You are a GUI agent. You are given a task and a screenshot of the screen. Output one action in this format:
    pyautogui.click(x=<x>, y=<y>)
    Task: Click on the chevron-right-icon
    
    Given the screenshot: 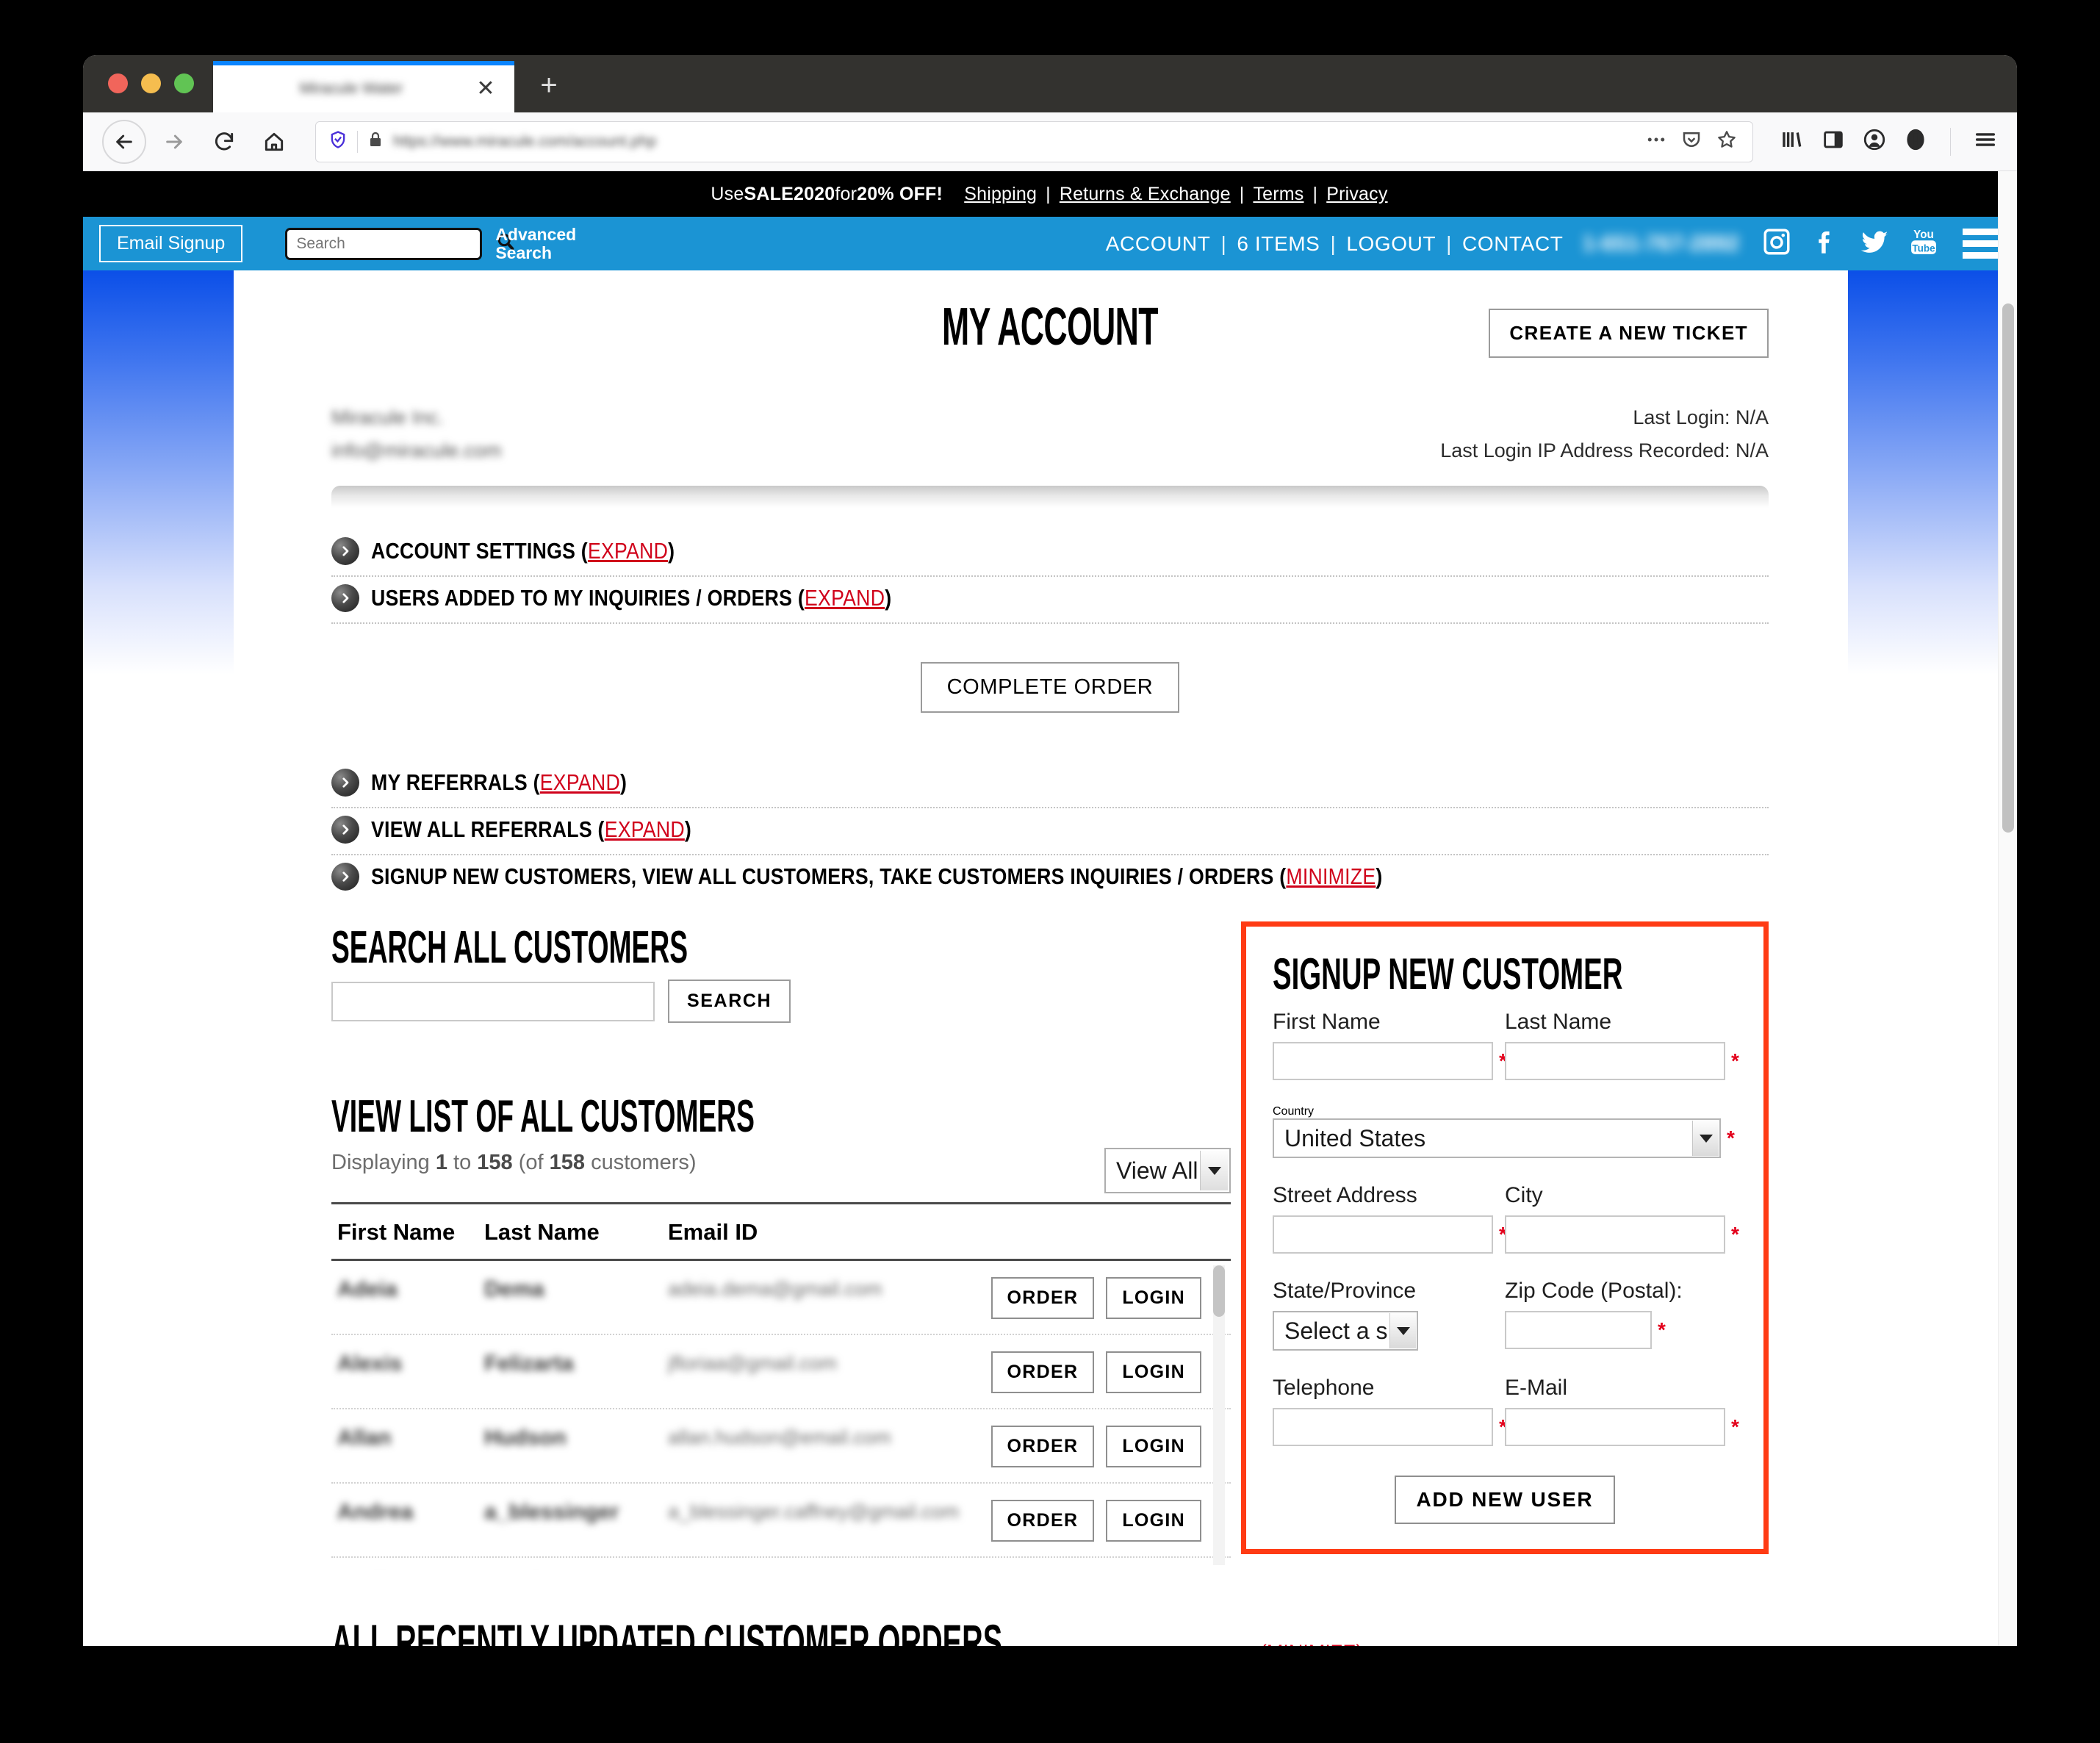 What is the action you would take?
    pyautogui.click(x=345, y=598)
    